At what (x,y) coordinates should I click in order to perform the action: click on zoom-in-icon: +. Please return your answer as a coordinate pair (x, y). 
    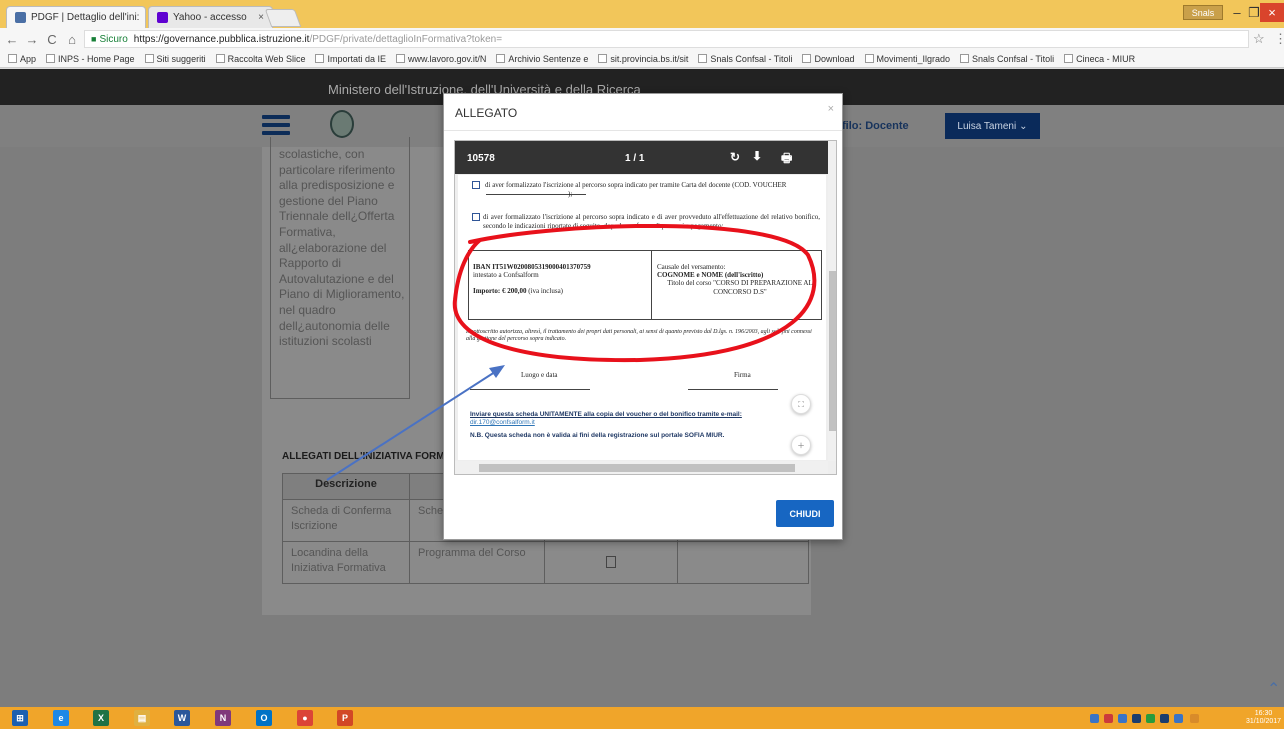
    Looking at the image, I should click on (801, 445).